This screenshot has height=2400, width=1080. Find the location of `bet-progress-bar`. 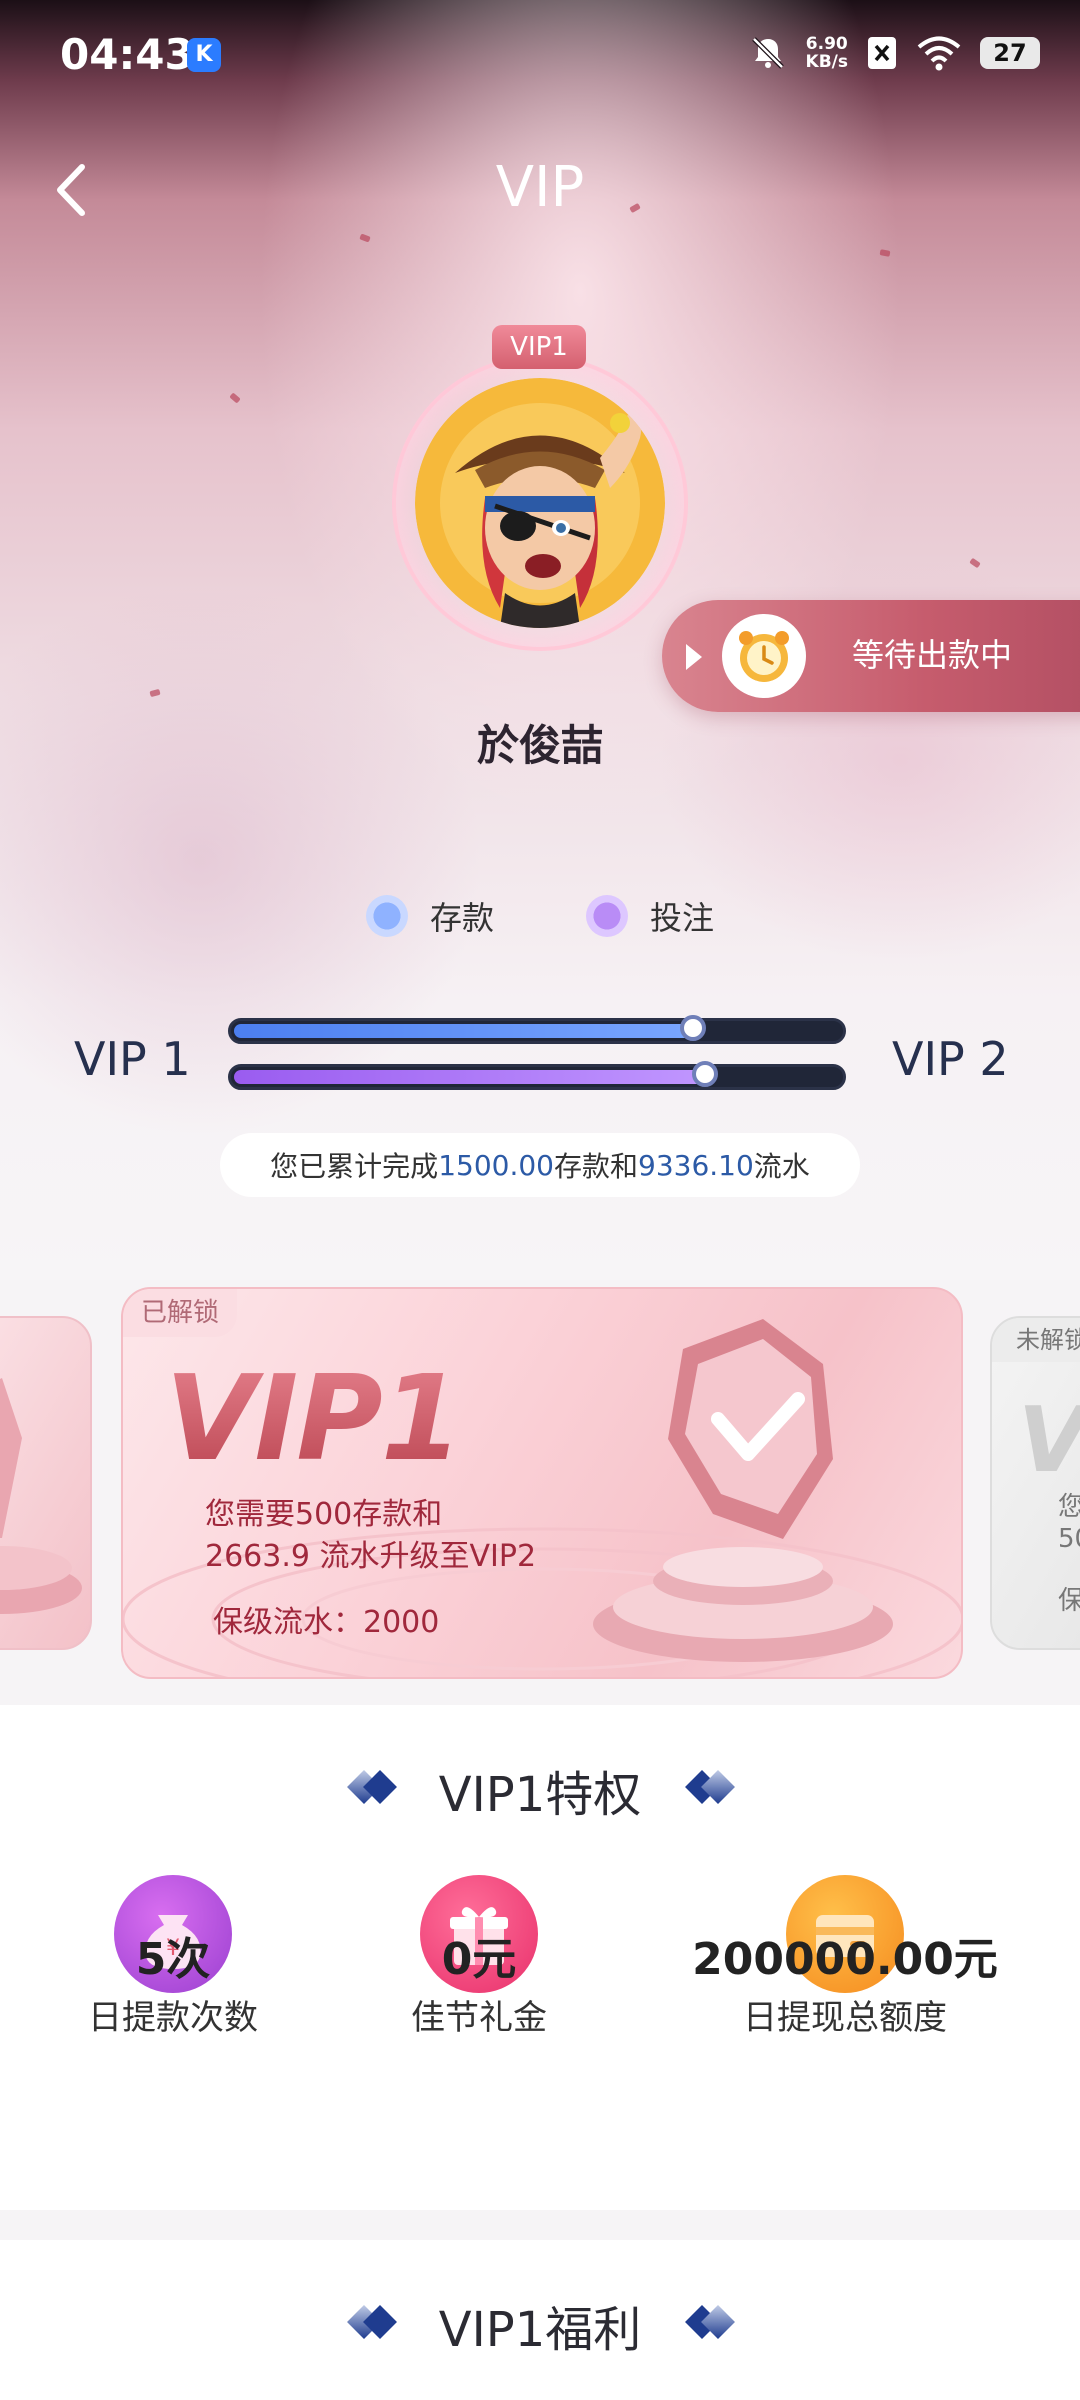

bet-progress-bar is located at coordinates (537, 1075).